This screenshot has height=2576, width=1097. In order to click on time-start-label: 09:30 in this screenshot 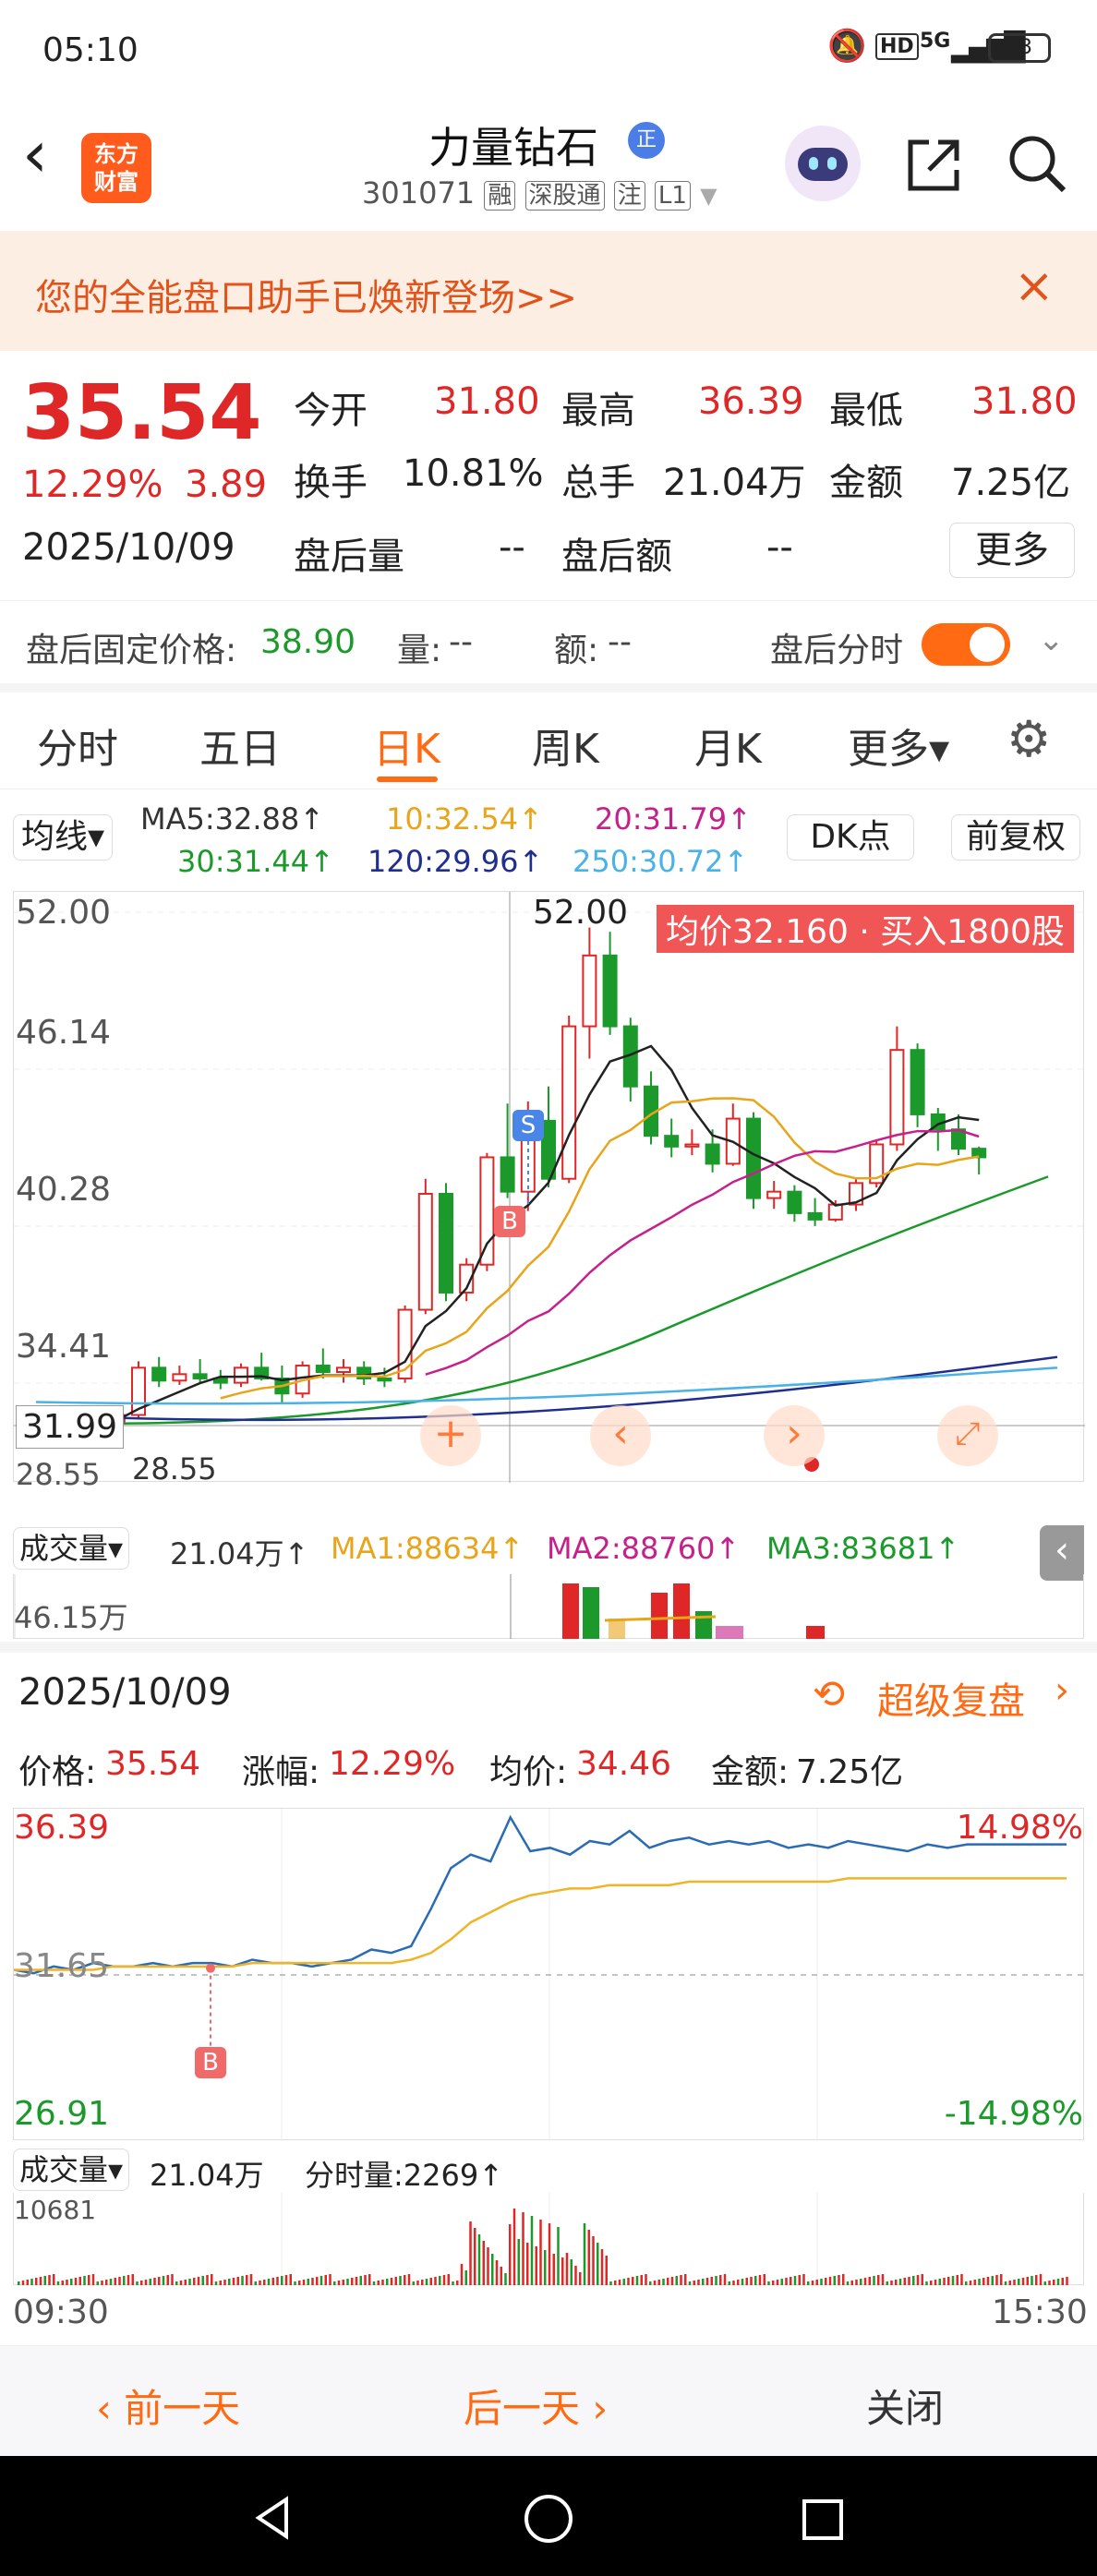, I will do `click(61, 2312)`.